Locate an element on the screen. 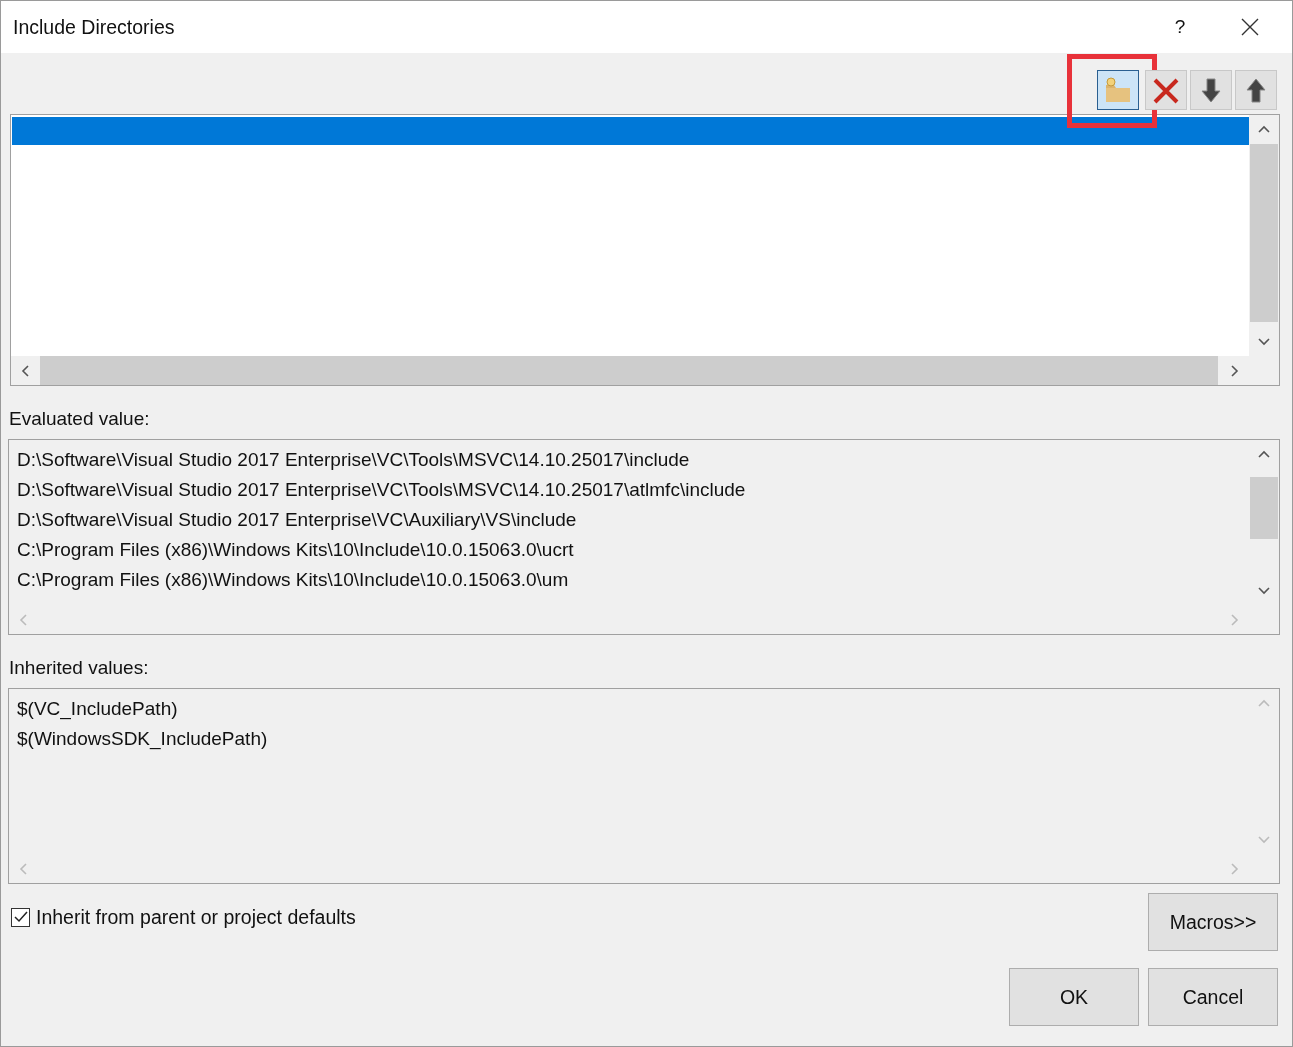 The image size is (1293, 1047). path-text: C:\Program Files (x86)\Windows Kits\10\Include\10.0.15063.0\um is located at coordinates (293, 580).